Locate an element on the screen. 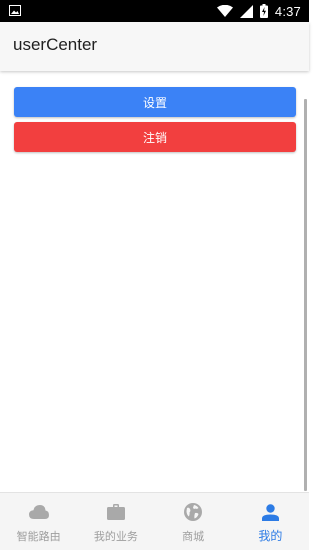  nav-label: 智能路由 is located at coordinates (38, 536).